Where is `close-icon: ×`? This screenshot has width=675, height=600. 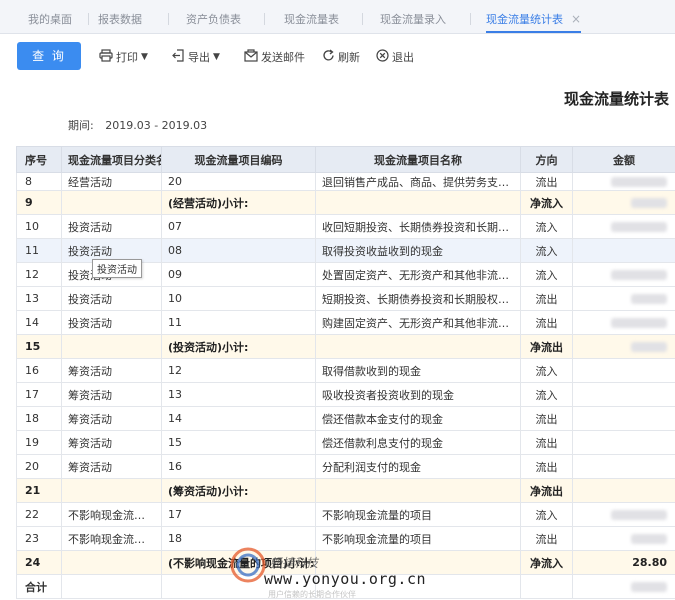
close-icon: × is located at coordinates (576, 19).